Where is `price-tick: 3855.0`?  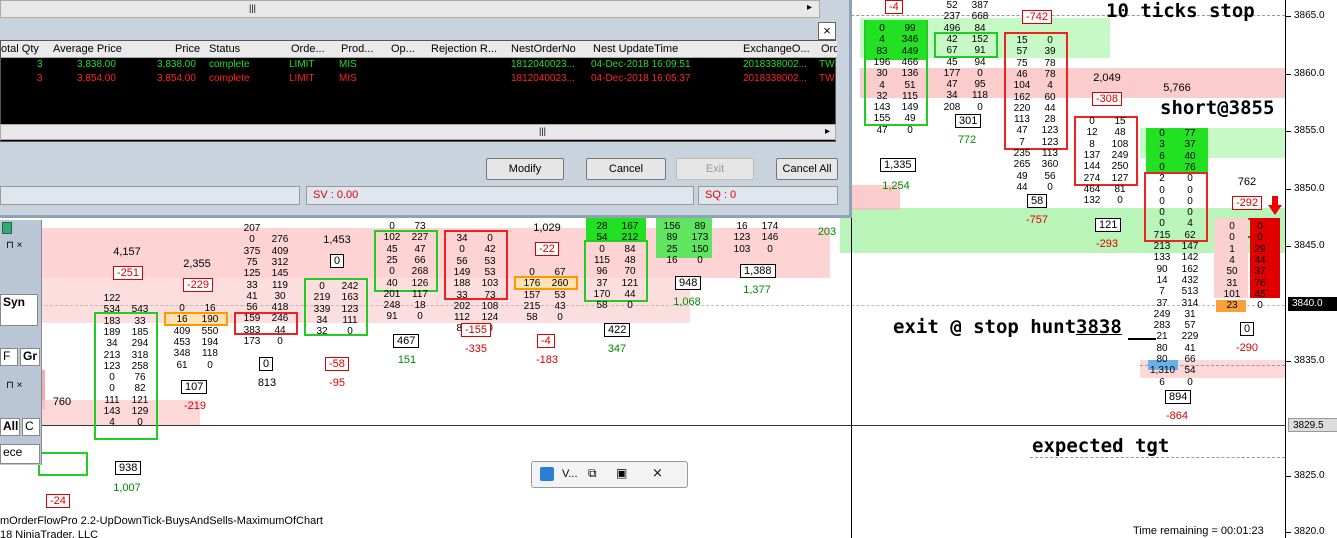 price-tick: 3855.0 is located at coordinates (1311, 130).